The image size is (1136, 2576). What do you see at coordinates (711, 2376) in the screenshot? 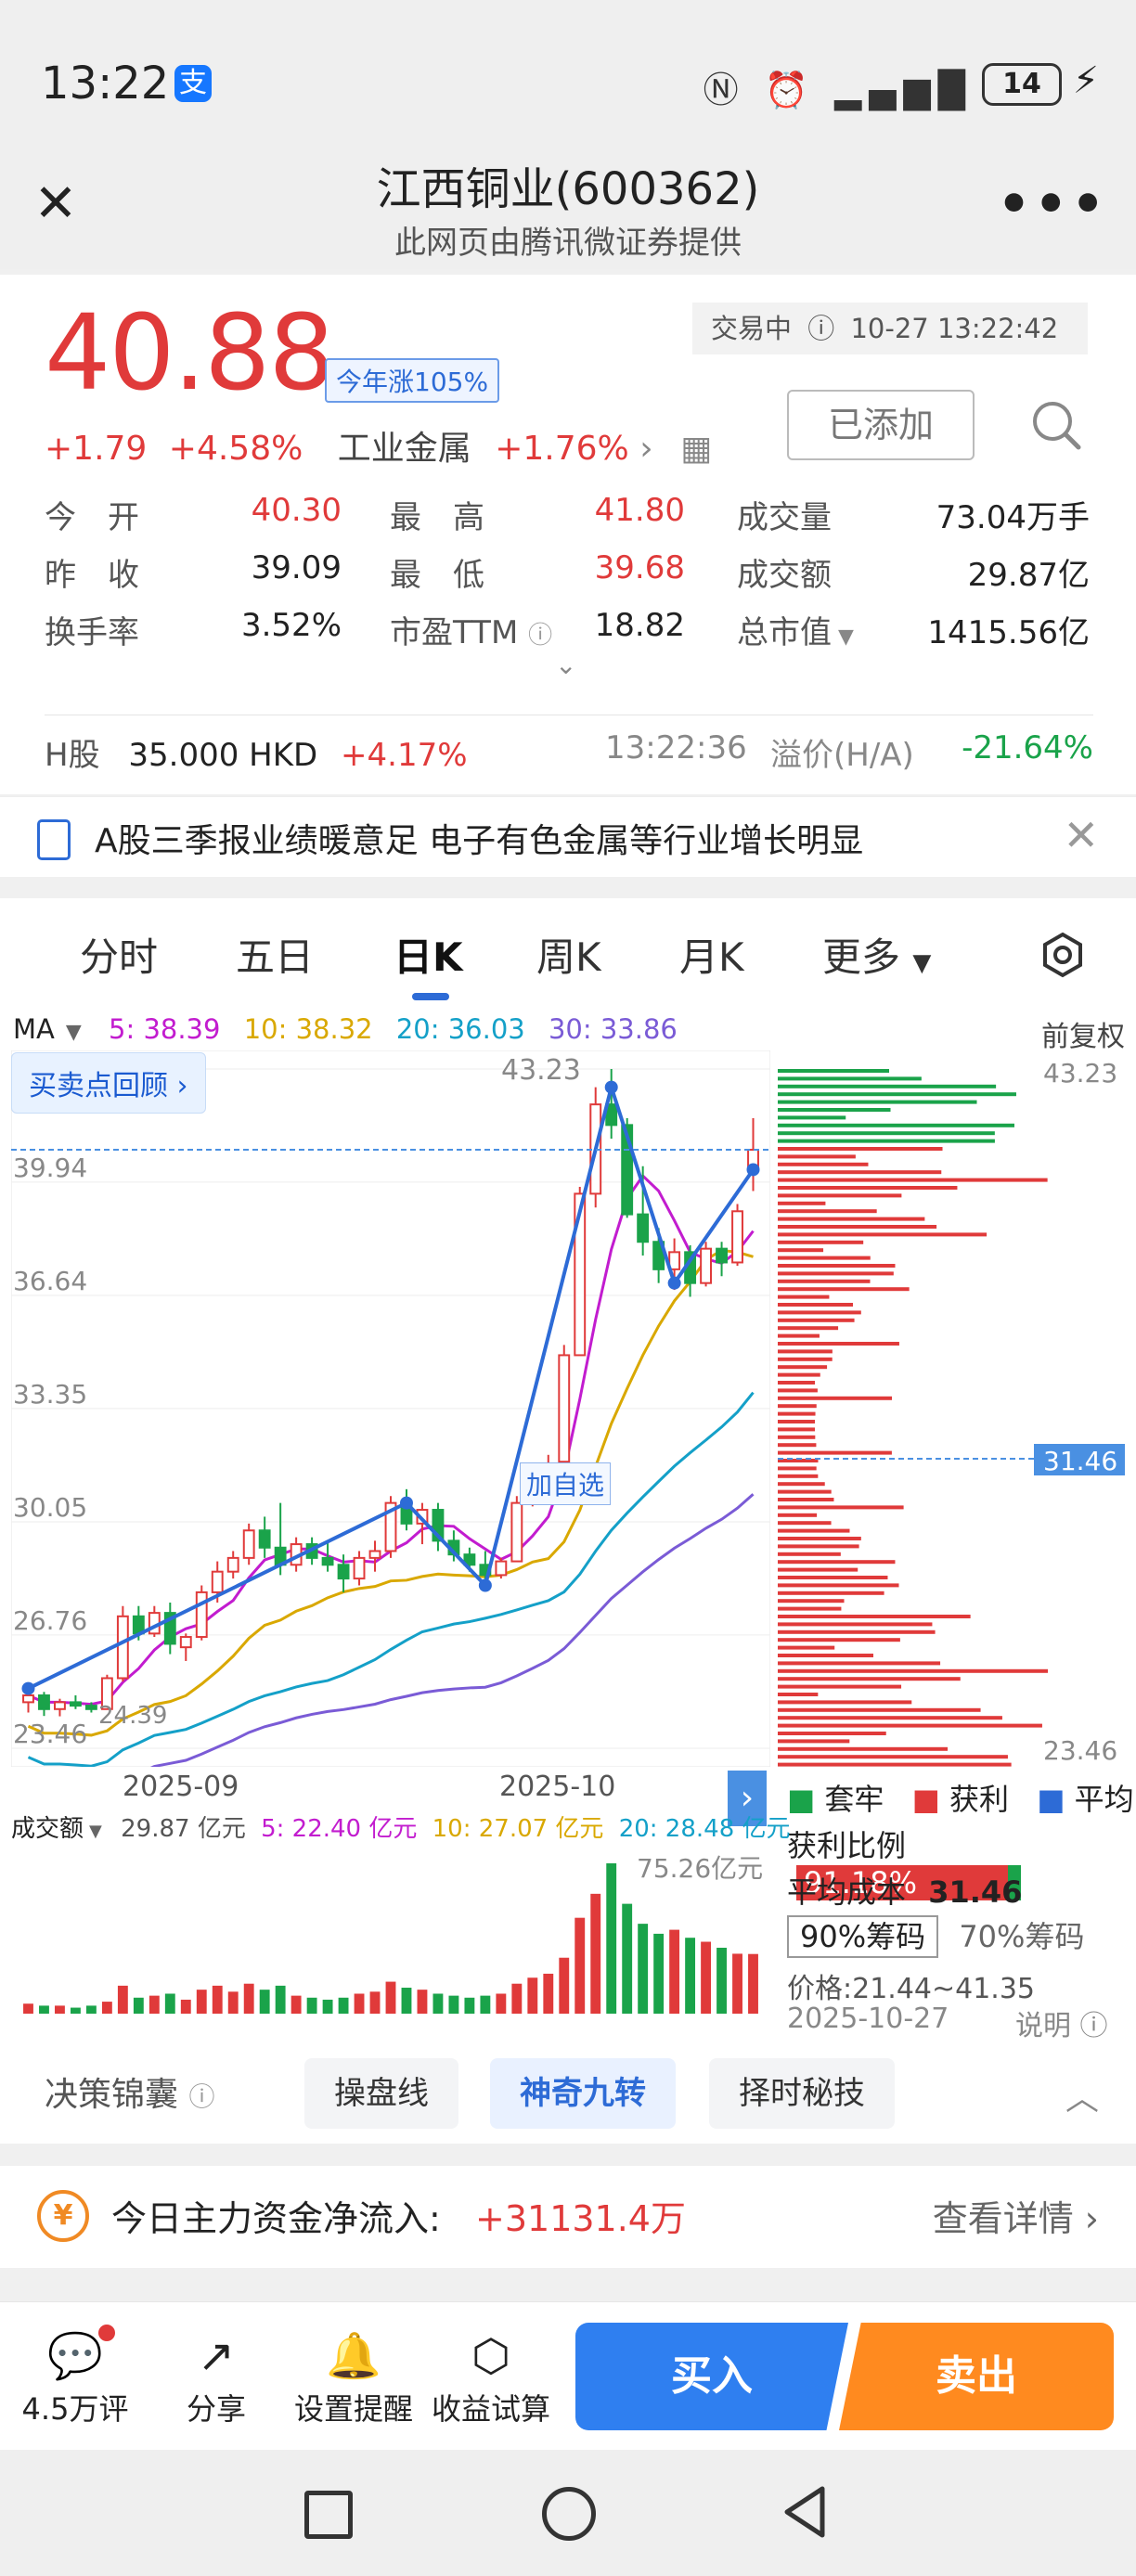
I see `buy-button: 买入` at bounding box center [711, 2376].